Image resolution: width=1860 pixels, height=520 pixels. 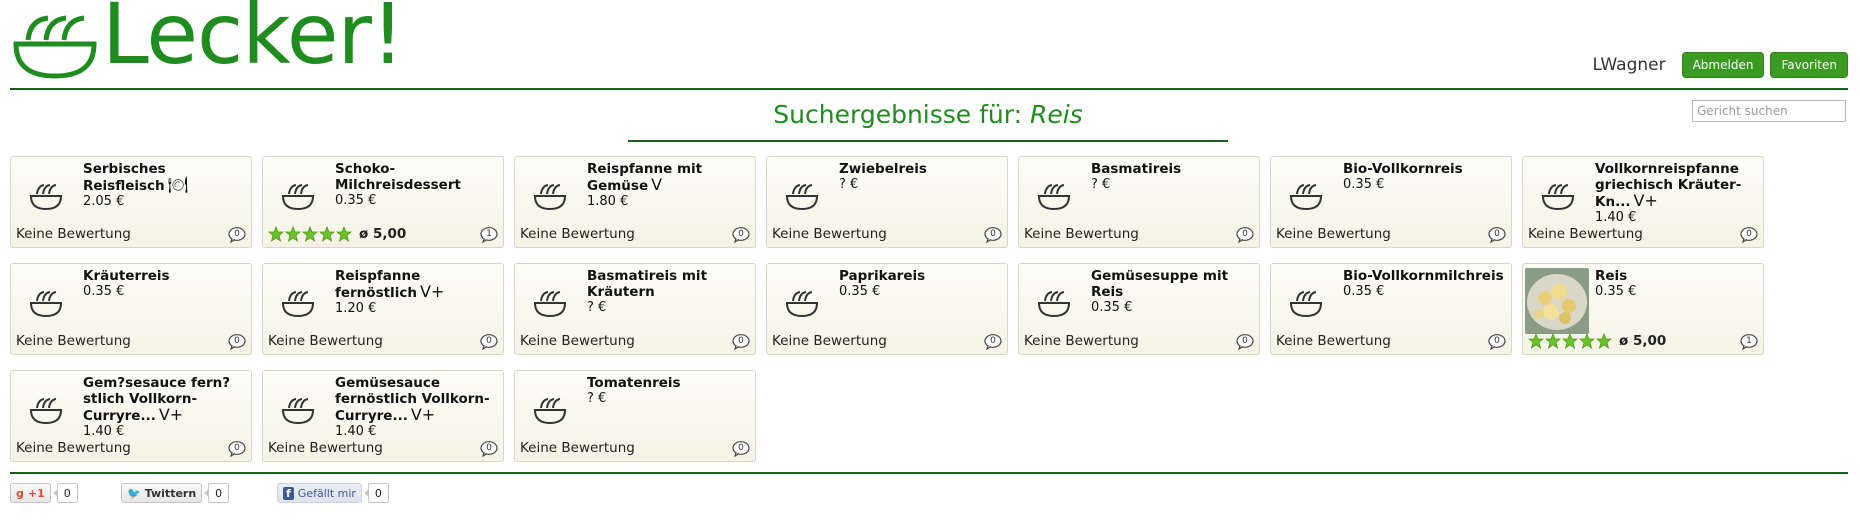 I want to click on facebook-count: 0, so click(x=376, y=493).